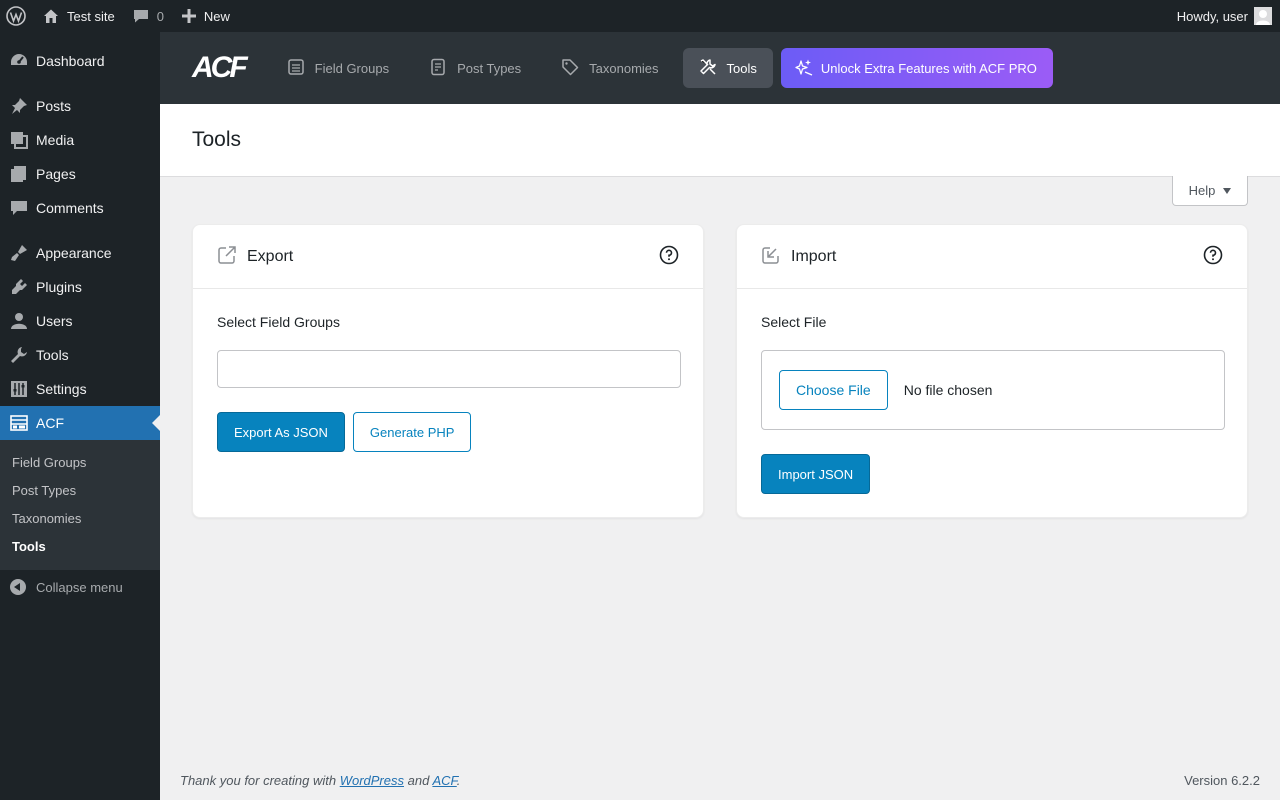 Image resolution: width=1280 pixels, height=800 pixels. Describe the element at coordinates (278, 322) in the screenshot. I see `select-field-groups-label: Select Field Groups` at that location.